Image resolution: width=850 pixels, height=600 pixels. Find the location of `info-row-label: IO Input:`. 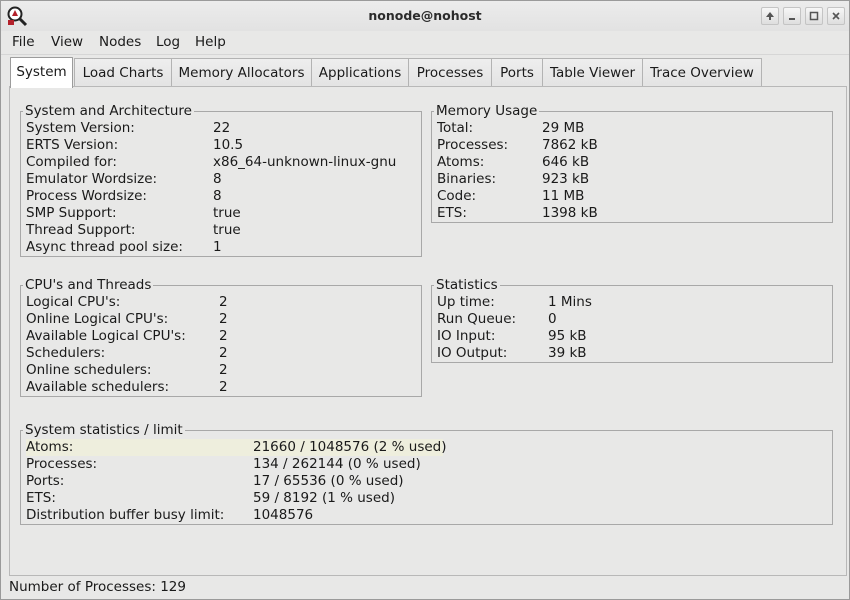

info-row-label: IO Input: is located at coordinates (466, 336).